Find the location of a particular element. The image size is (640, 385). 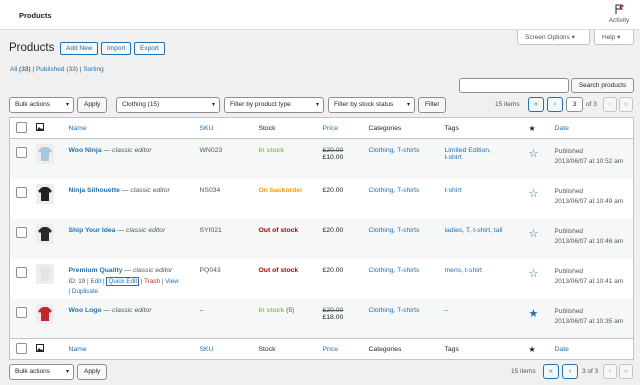

apply-button-bottom: Apply is located at coordinates (92, 372).